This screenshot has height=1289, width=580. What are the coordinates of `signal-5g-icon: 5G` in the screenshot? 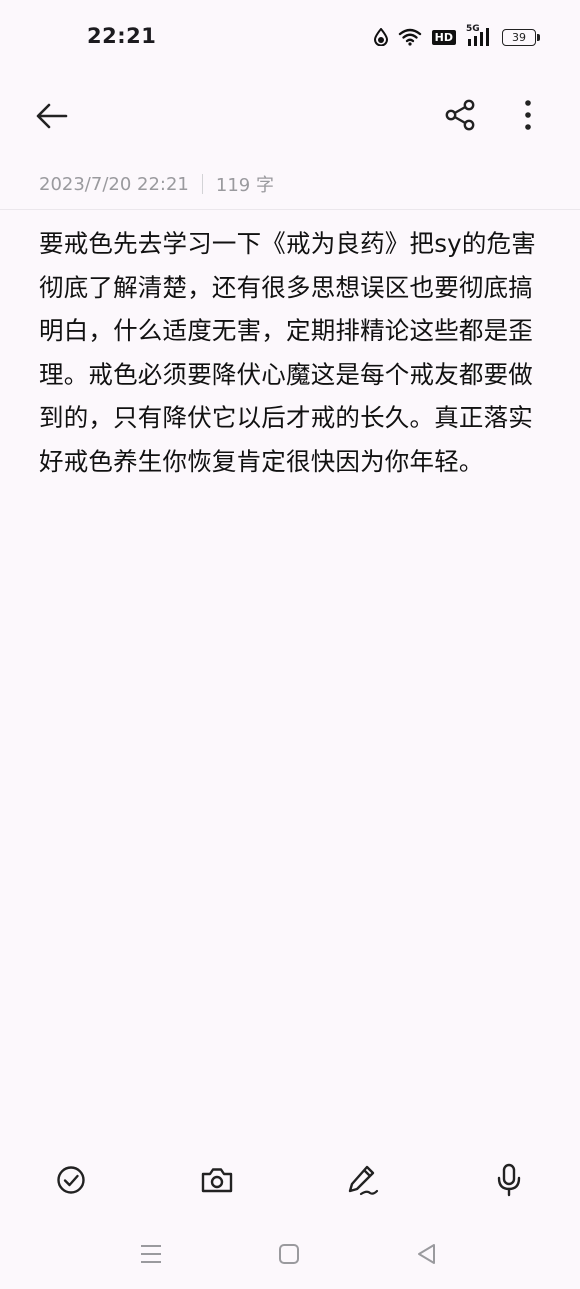 It's located at (479, 35).